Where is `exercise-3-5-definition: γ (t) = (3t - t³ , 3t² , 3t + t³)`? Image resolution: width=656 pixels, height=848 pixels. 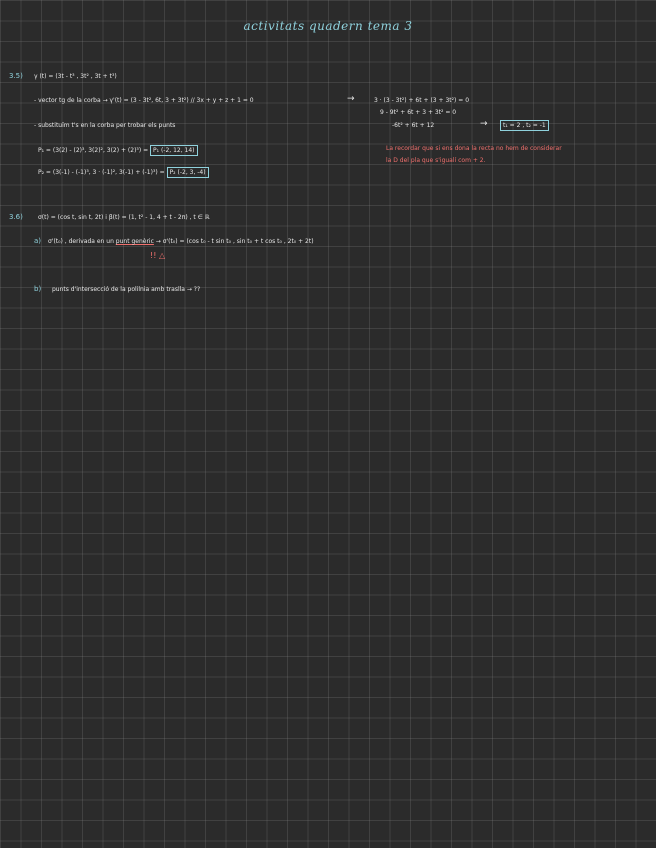 exercise-3-5-definition: γ (t) = (3t - t³ , 3t² , 3t + t³) is located at coordinates (75, 76).